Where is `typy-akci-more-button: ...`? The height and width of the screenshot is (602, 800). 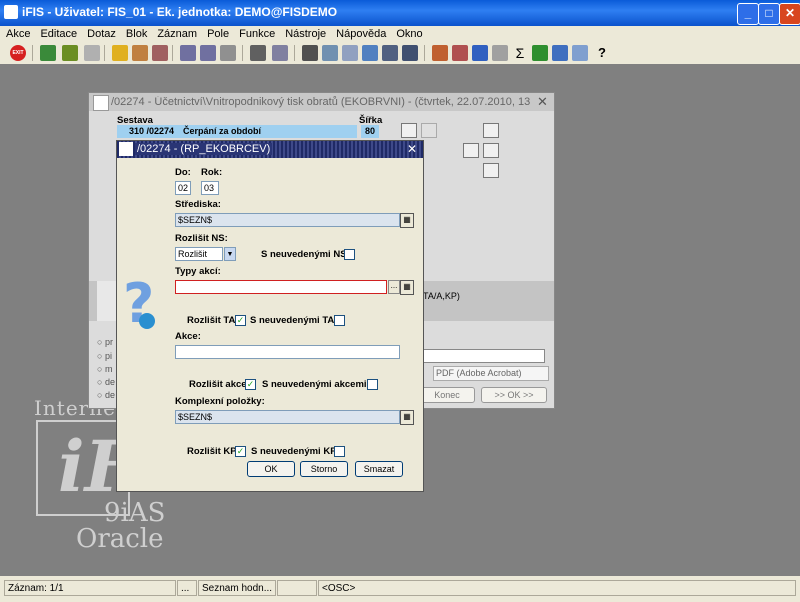 typy-akci-more-button: ... is located at coordinates (394, 287).